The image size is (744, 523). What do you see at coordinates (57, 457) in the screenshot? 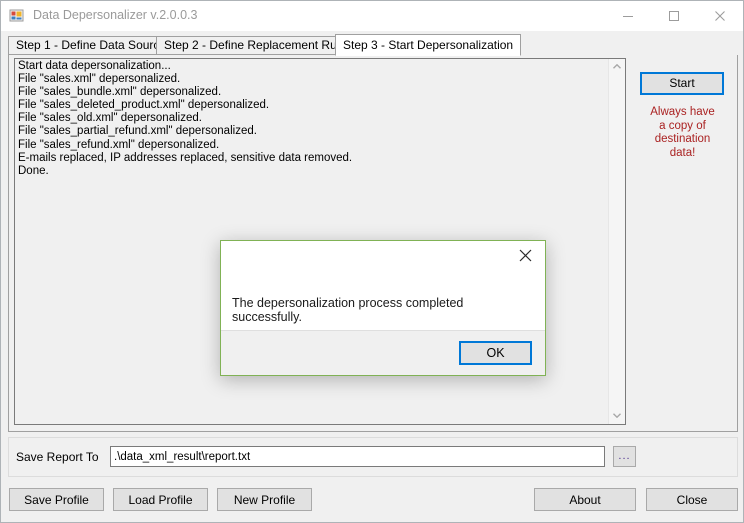
I see `save-report-label: Save Report To` at bounding box center [57, 457].